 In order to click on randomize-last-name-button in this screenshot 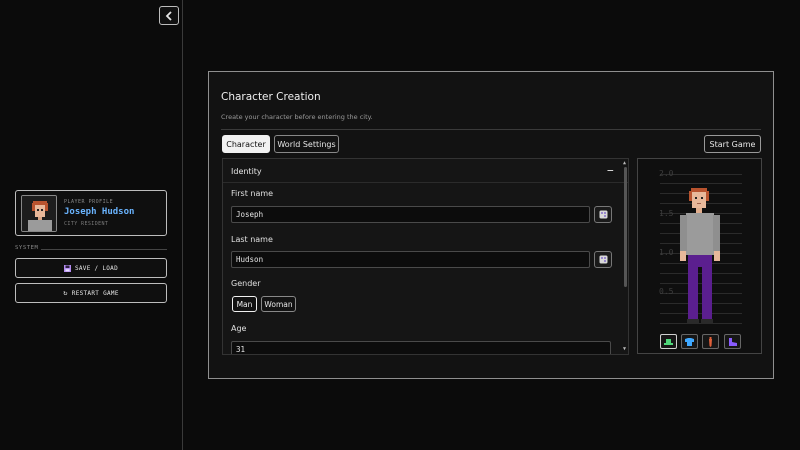, I will do `click(603, 259)`.